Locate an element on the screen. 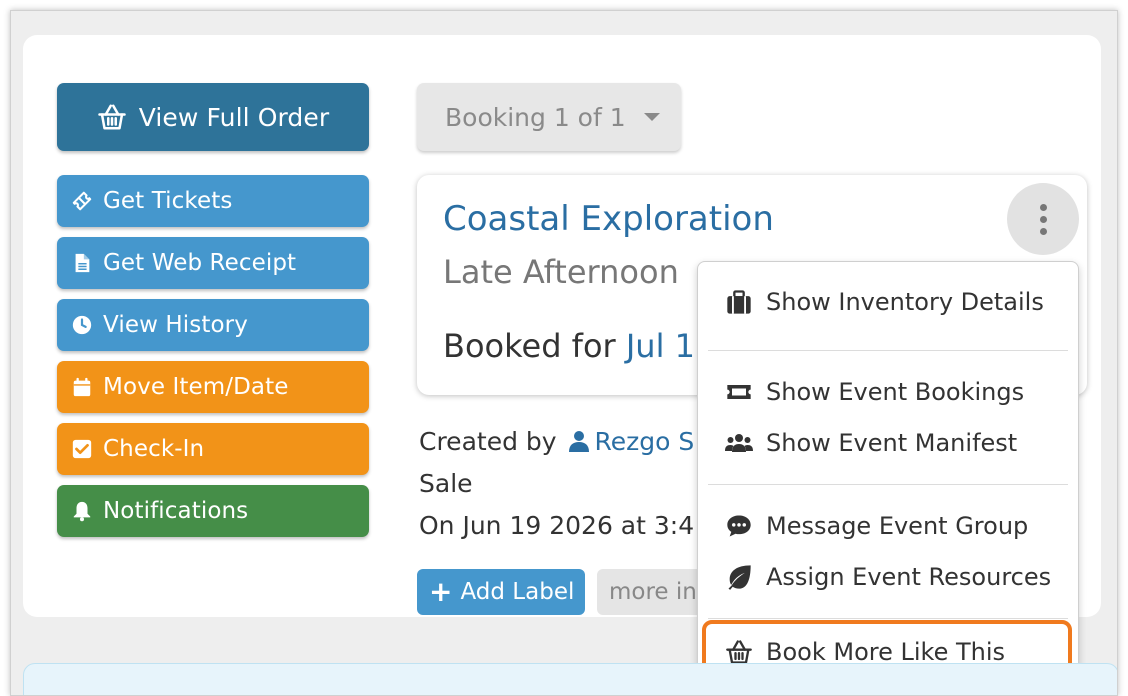  move-item-date-button: Move Item/Date is located at coordinates (213, 387).